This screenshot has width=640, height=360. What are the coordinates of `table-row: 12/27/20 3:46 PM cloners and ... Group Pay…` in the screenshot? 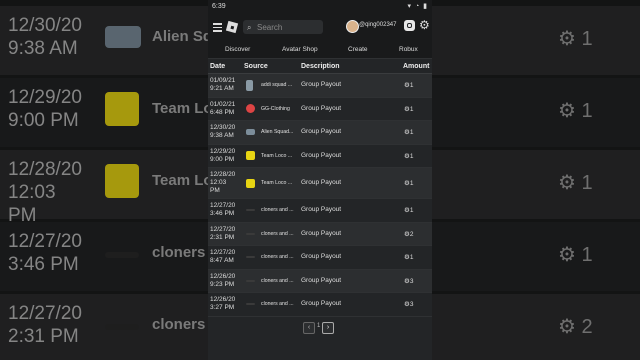 It's located at (320, 211).